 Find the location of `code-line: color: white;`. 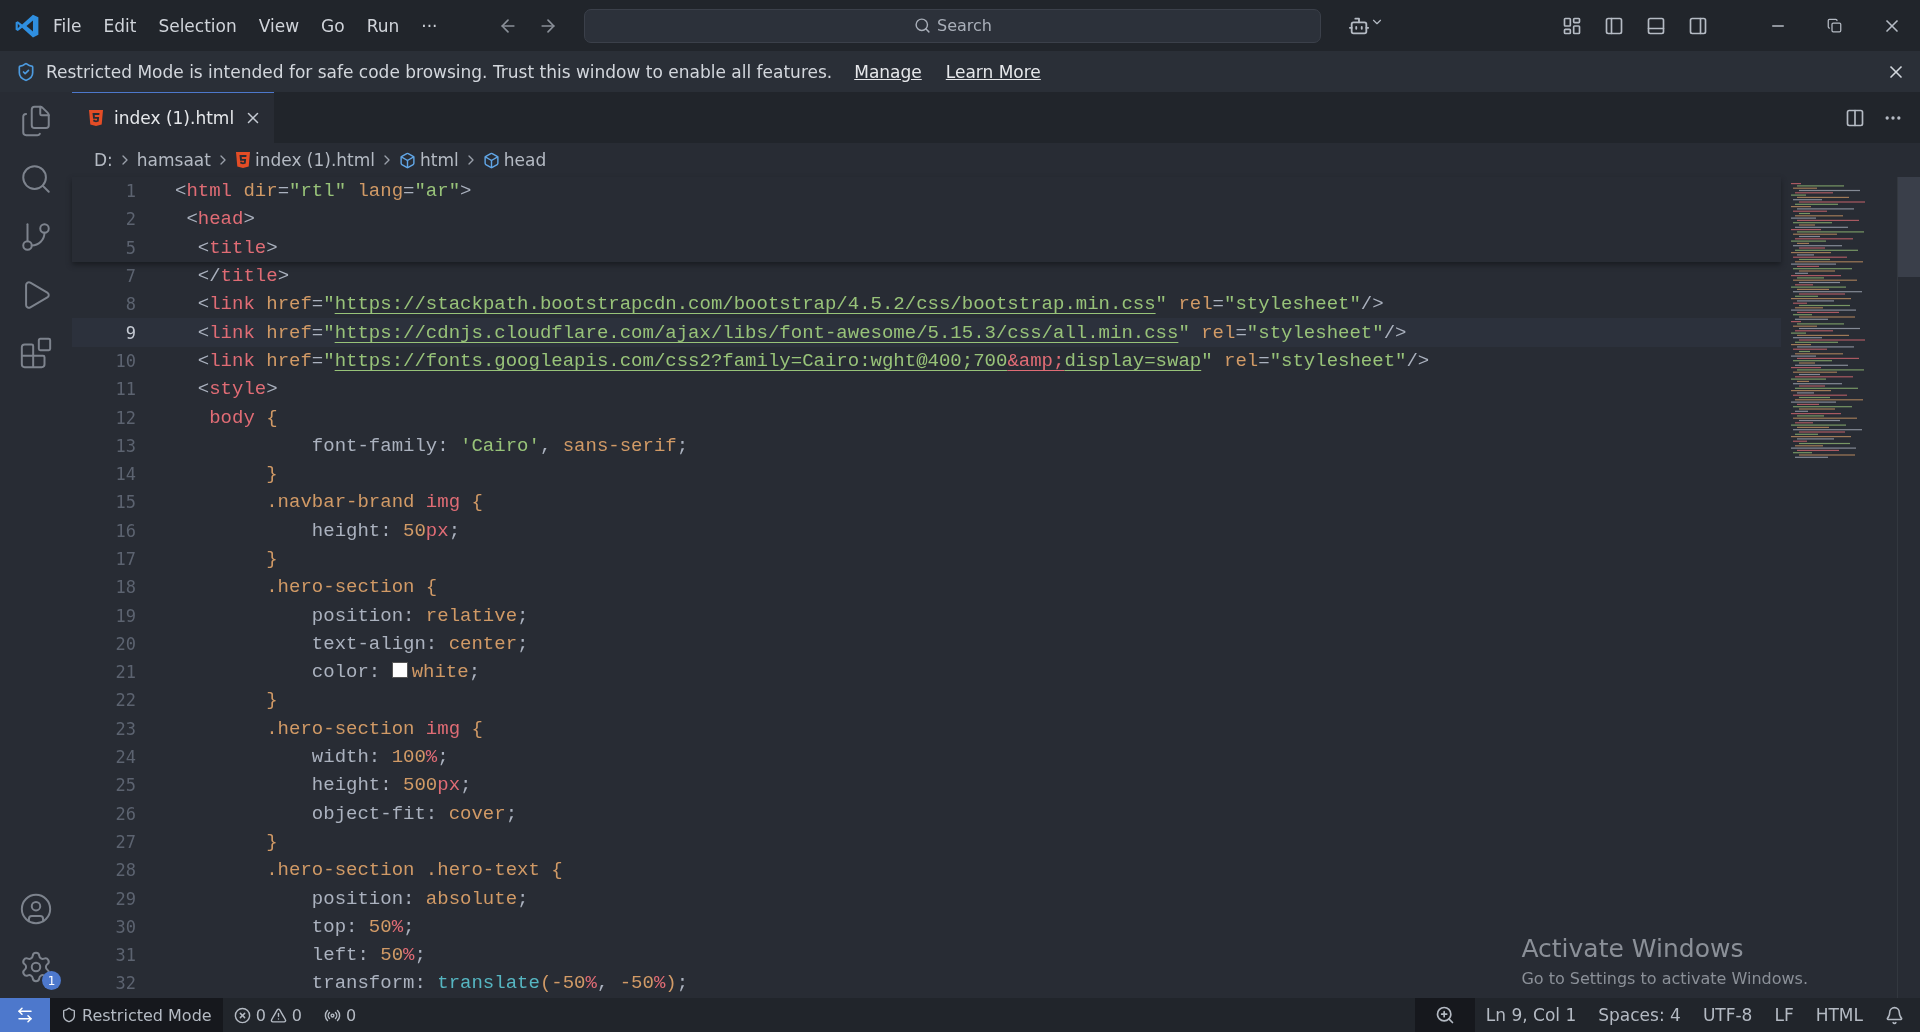

code-line: color: white; is located at coordinates (395, 672).